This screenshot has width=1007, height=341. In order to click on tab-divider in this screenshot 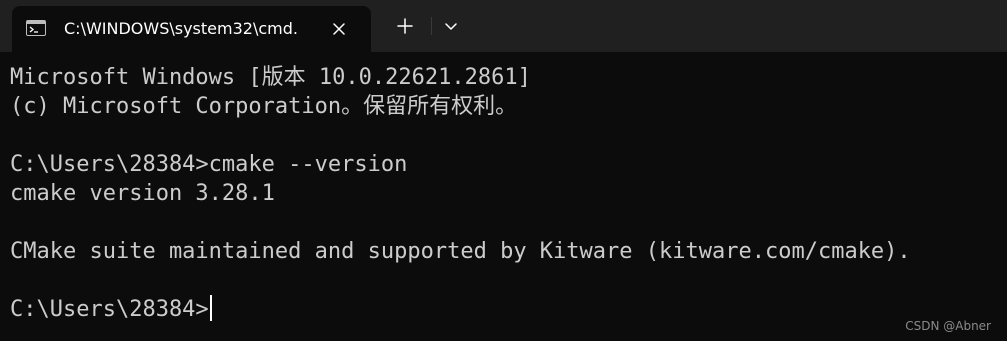, I will do `click(431, 26)`.